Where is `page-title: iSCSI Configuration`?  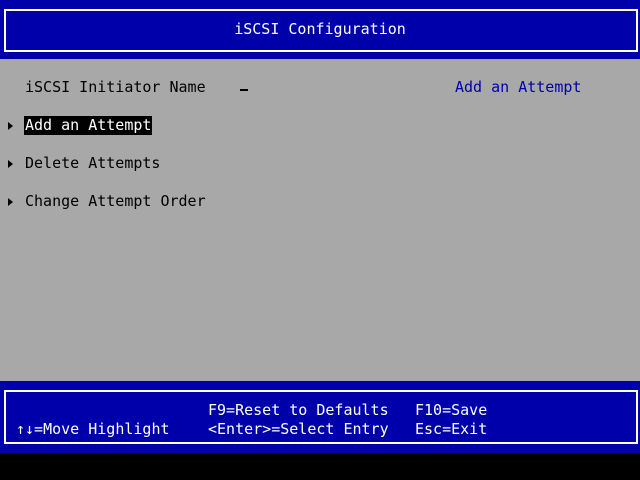
page-title: iSCSI Configuration is located at coordinates (320, 29).